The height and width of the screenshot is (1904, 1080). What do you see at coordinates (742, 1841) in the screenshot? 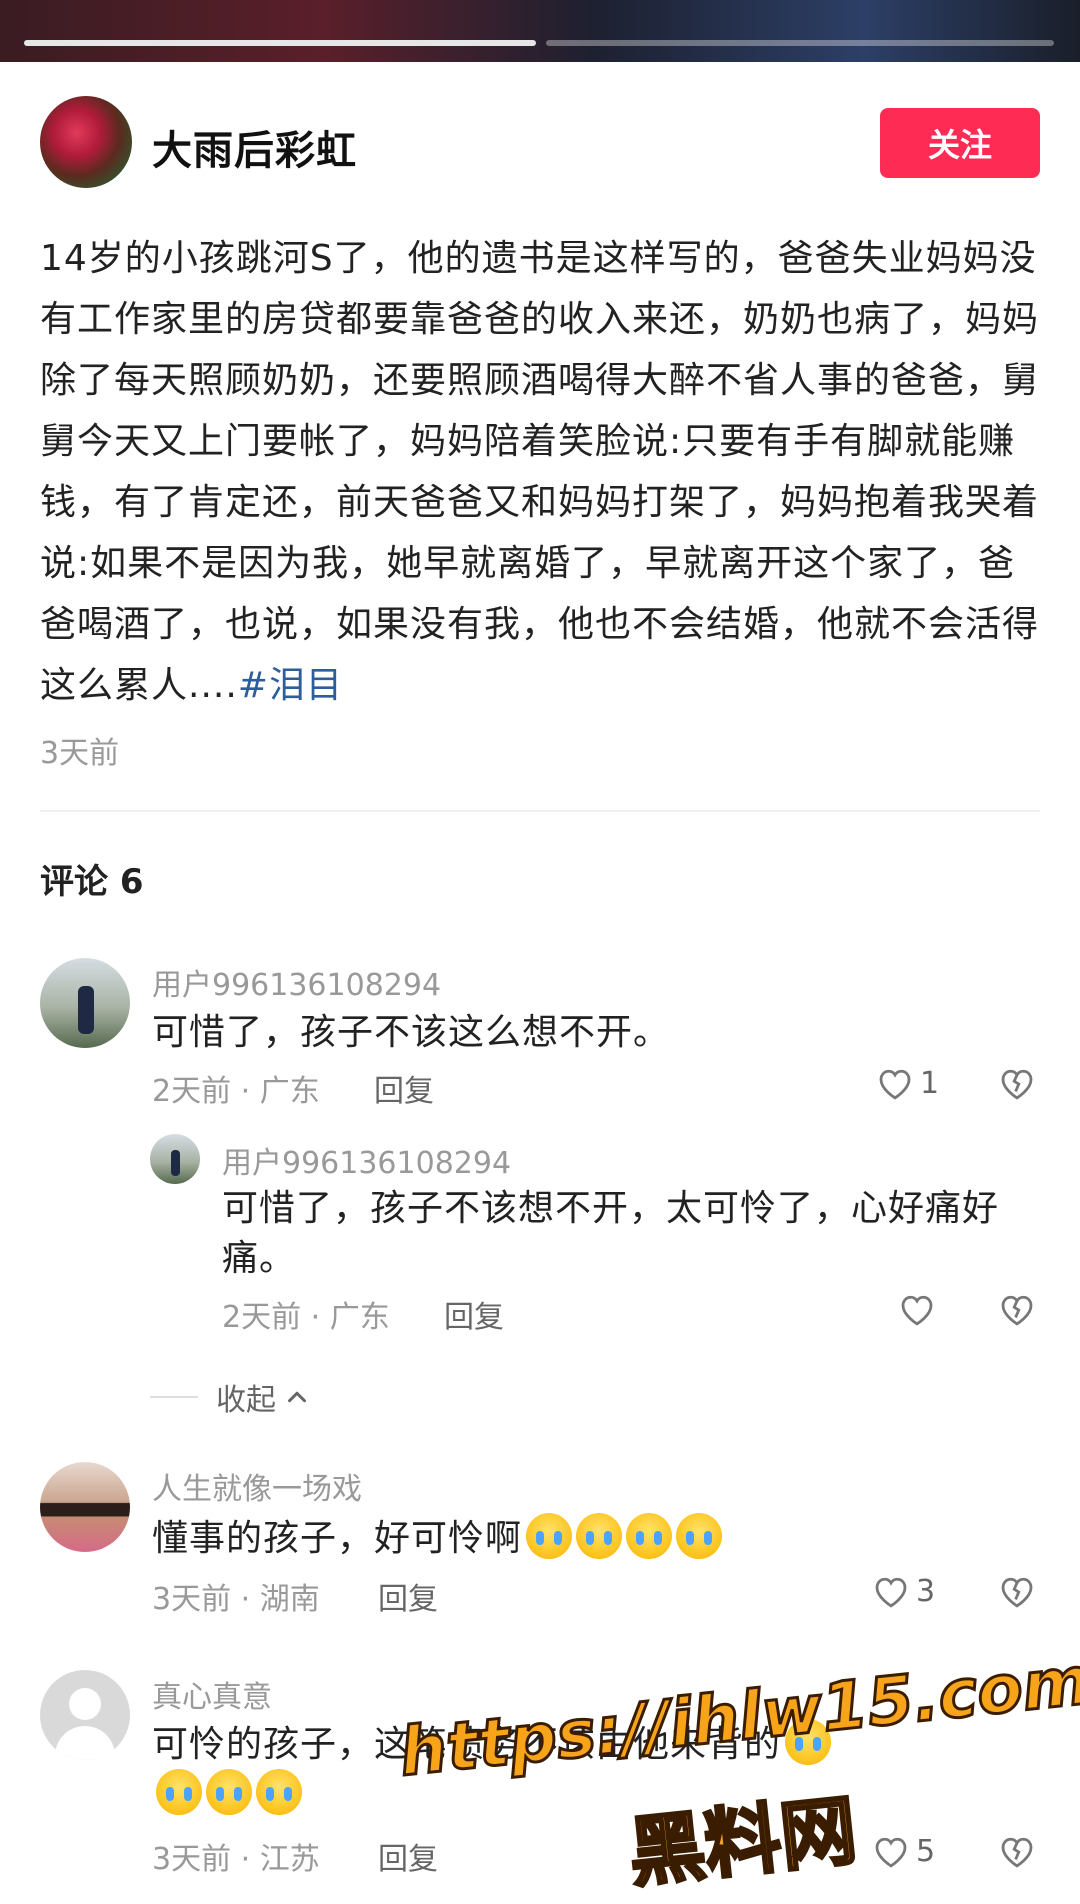
I see `watermark-name: 黑料网` at bounding box center [742, 1841].